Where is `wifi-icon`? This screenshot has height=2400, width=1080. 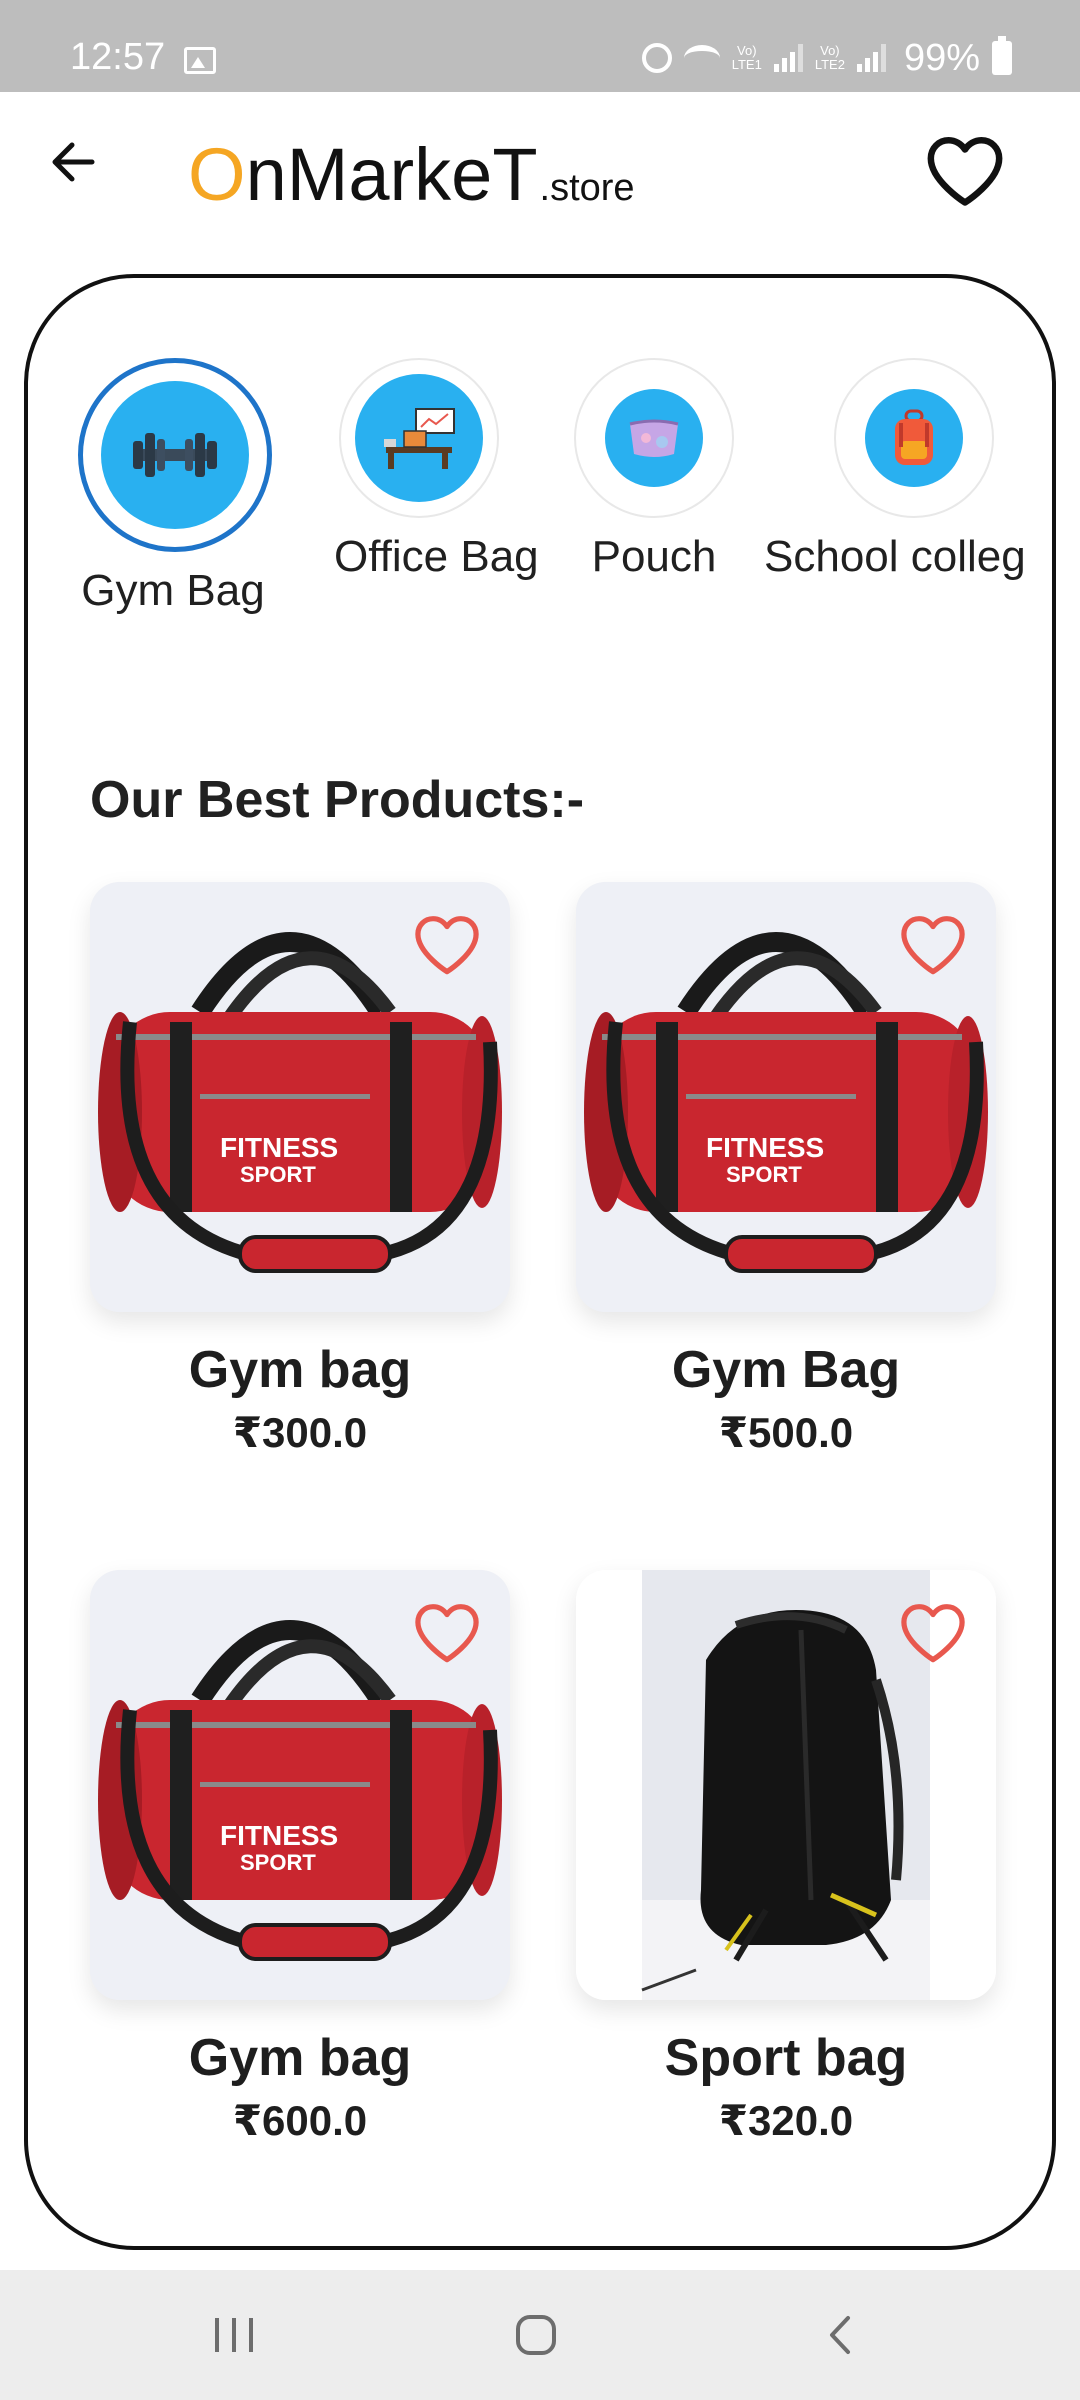 wifi-icon is located at coordinates (701, 58).